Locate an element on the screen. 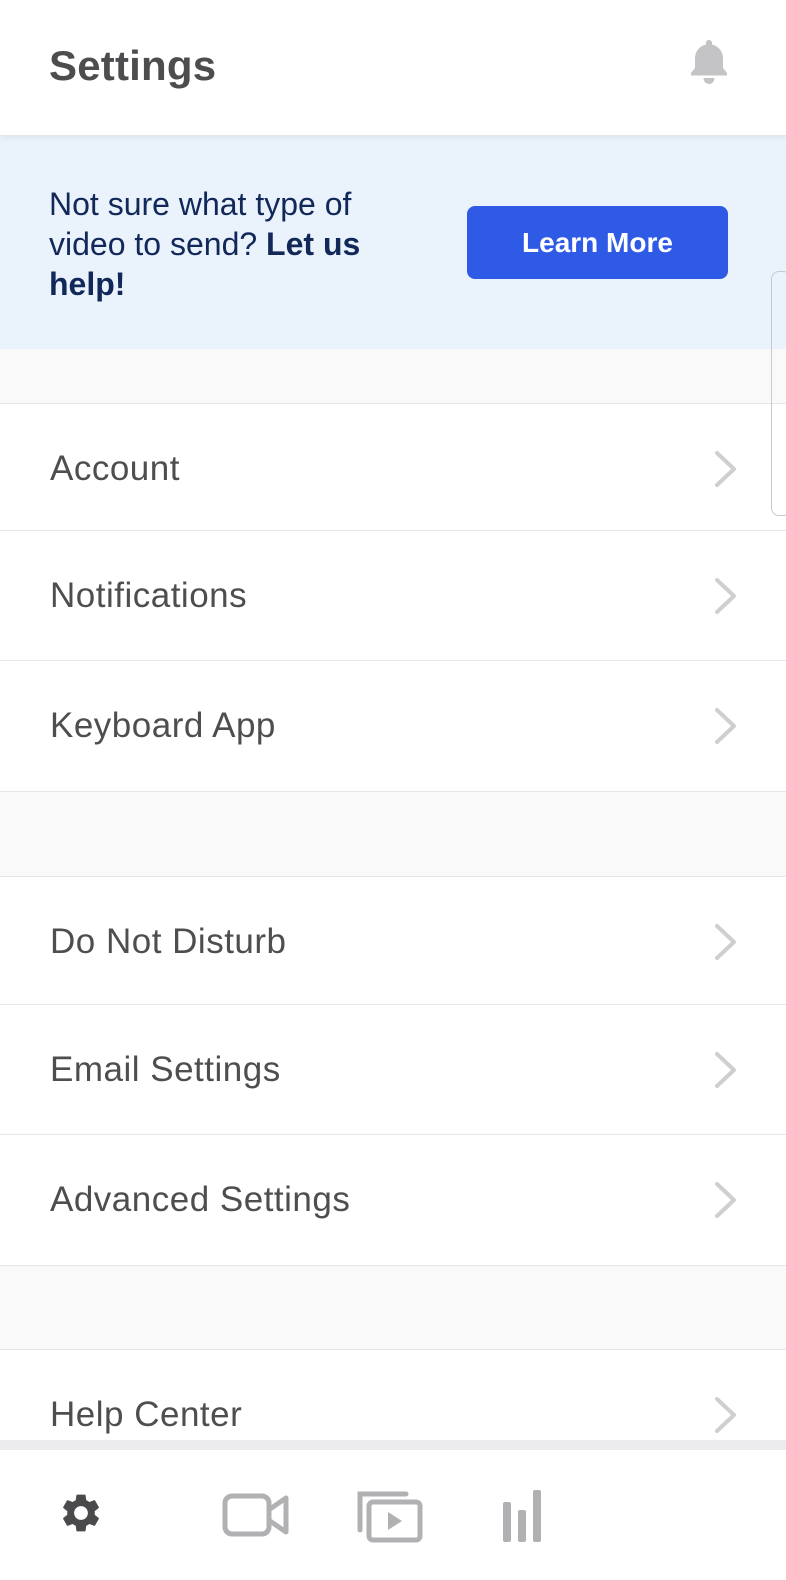 This screenshot has height=1580, width=786. settings-row-notifications: Notifications is located at coordinates (393, 595).